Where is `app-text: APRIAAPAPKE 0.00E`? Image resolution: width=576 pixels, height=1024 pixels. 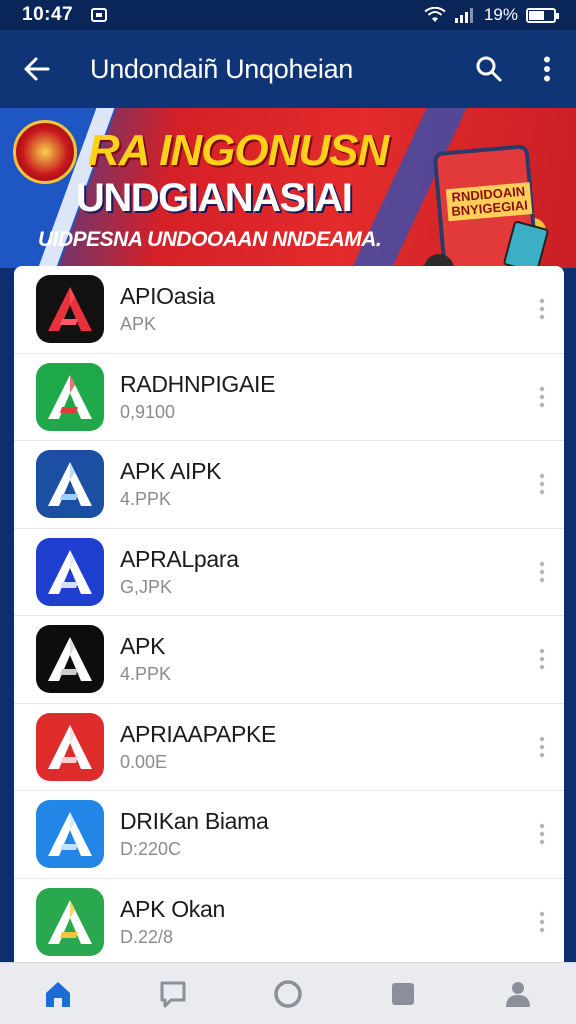
app-text: APRIAAPAPKE 0.00E is located at coordinates (320, 747).